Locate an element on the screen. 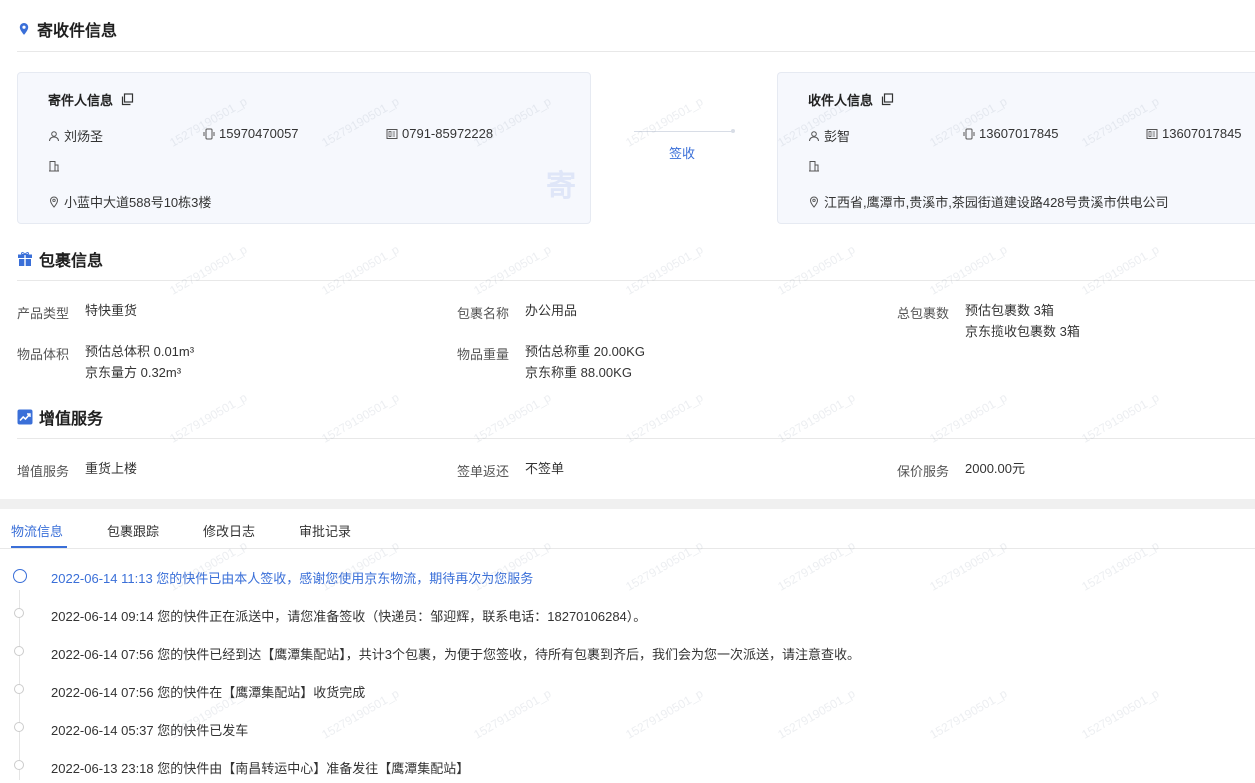  section-header-value-added: 增值服务 is located at coordinates (60, 417).